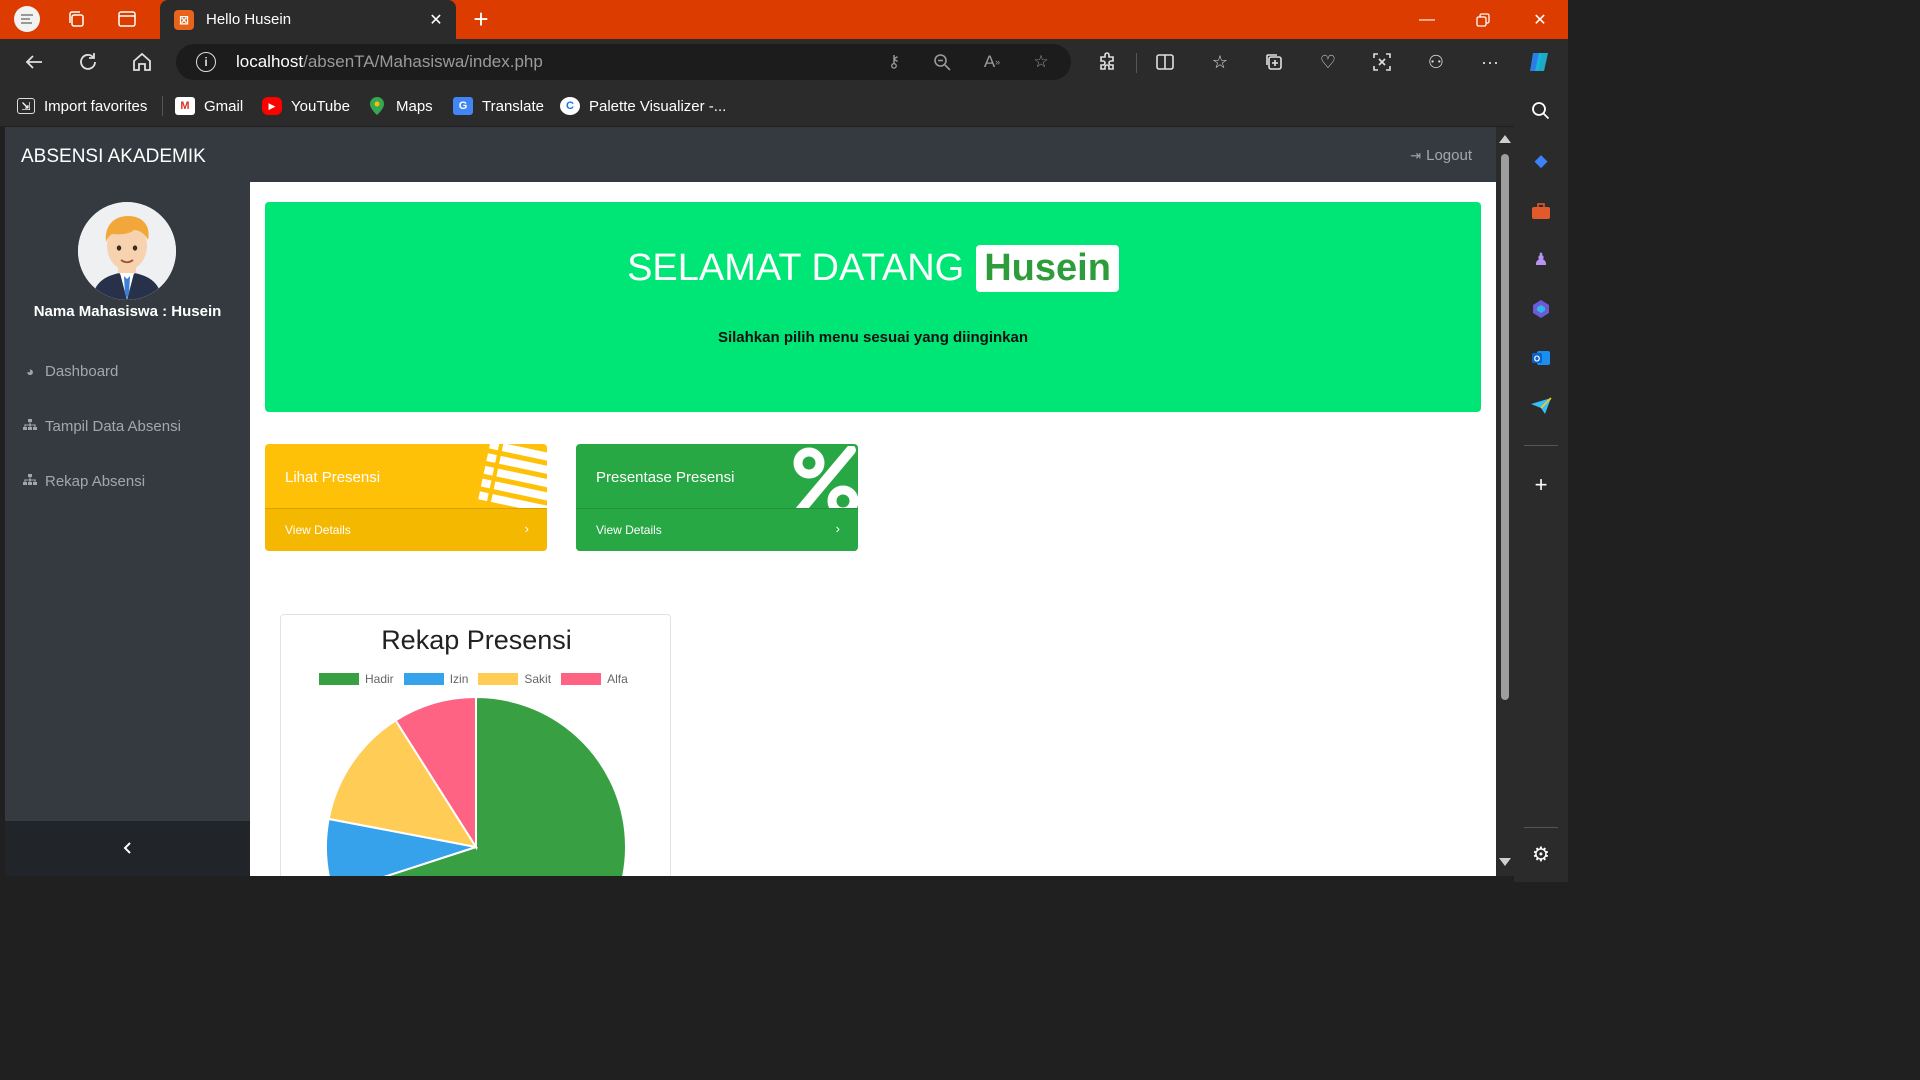  Describe the element at coordinates (498, 106) in the screenshot. I see `bookmark-translate: G Translate` at that location.